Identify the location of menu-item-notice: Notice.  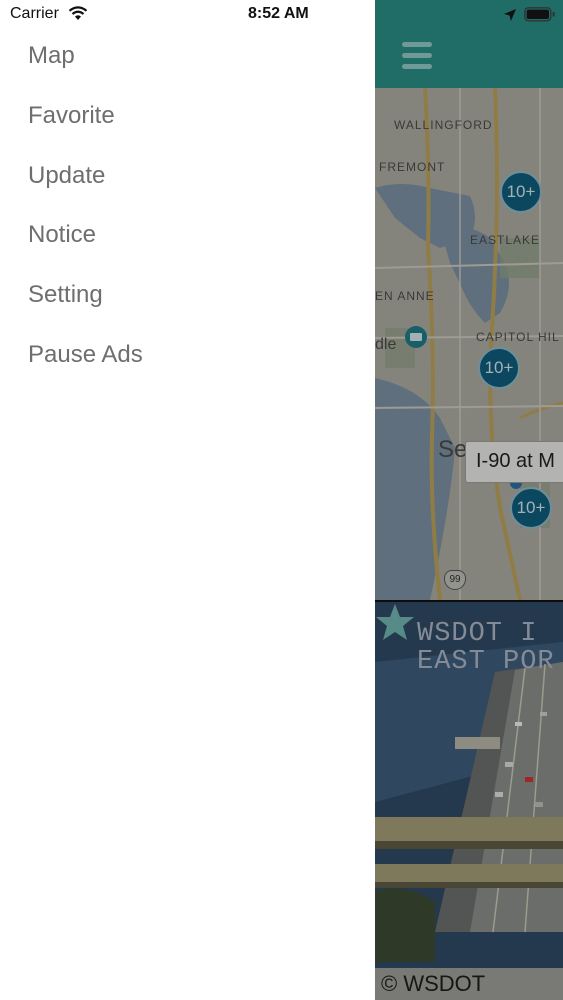
(187, 237).